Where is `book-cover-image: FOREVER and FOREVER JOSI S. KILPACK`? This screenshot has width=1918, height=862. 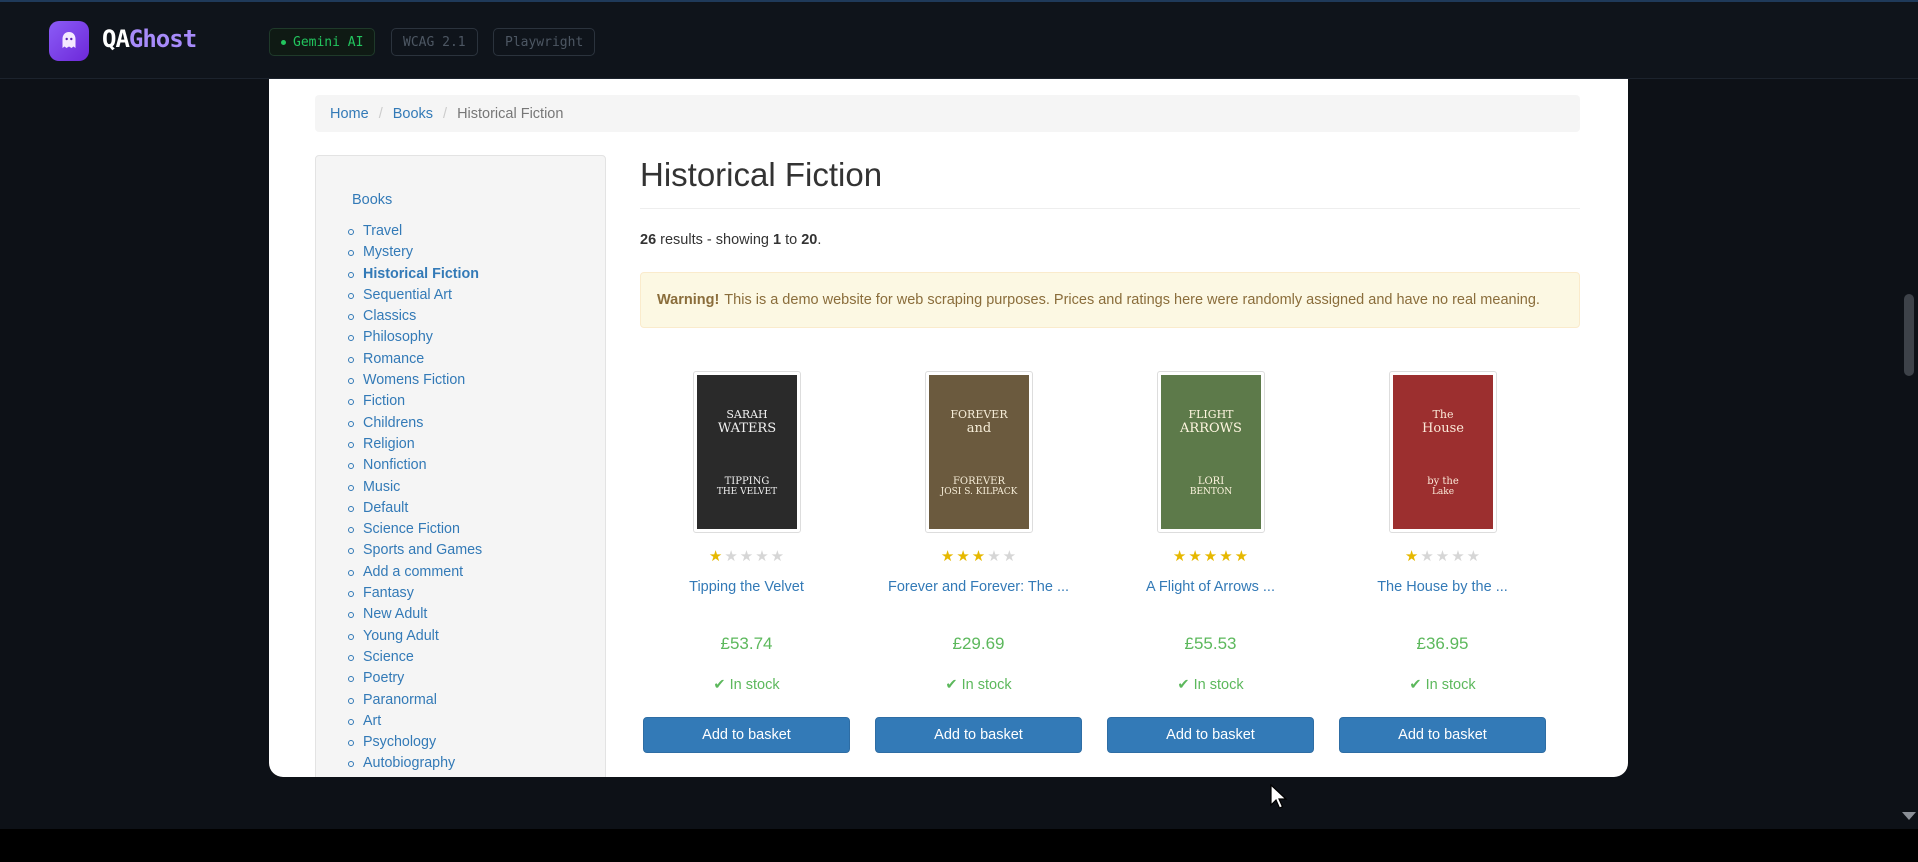 book-cover-image: FOREVER and FOREVER JOSI S. KILPACK is located at coordinates (979, 452).